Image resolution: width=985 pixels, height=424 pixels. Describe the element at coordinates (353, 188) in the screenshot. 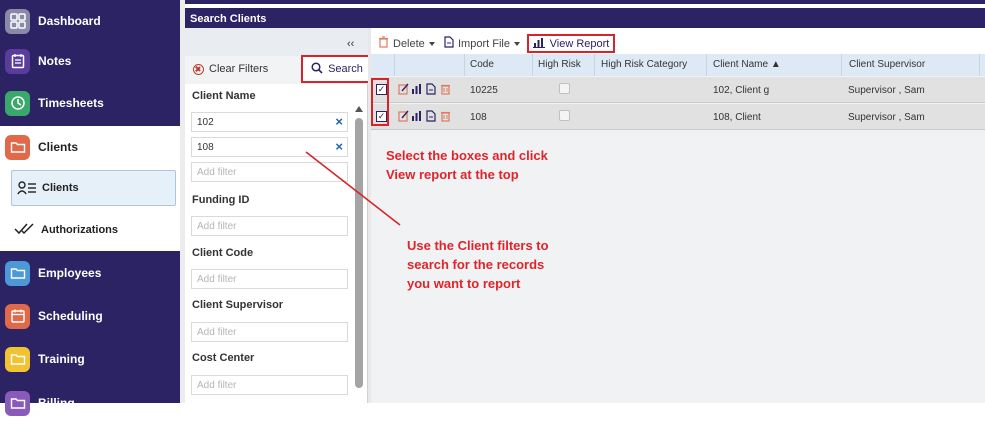

I see `annotation-pointer-line` at that location.